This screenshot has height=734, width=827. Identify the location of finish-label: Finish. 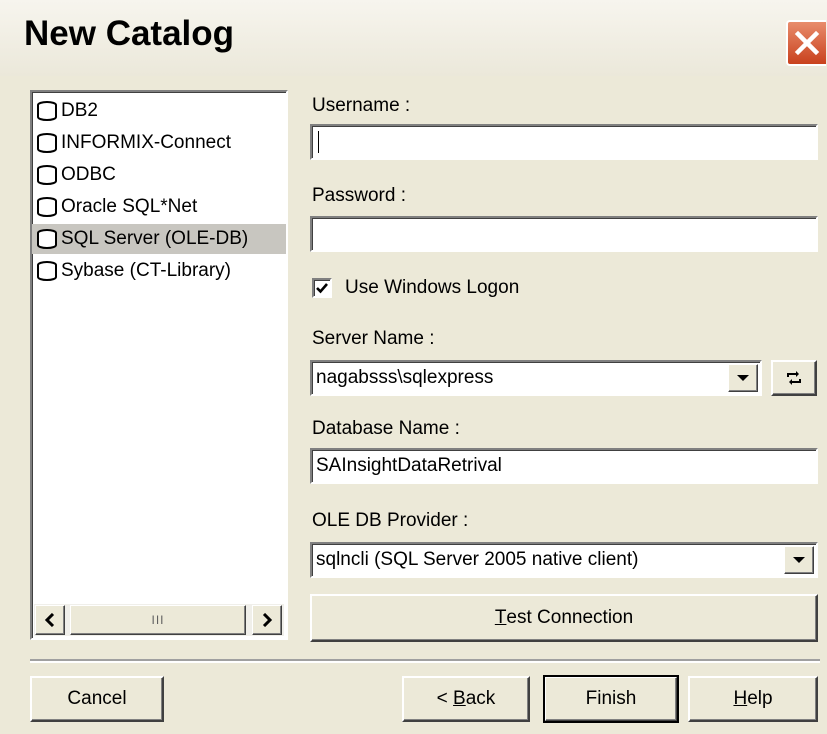
(611, 698).